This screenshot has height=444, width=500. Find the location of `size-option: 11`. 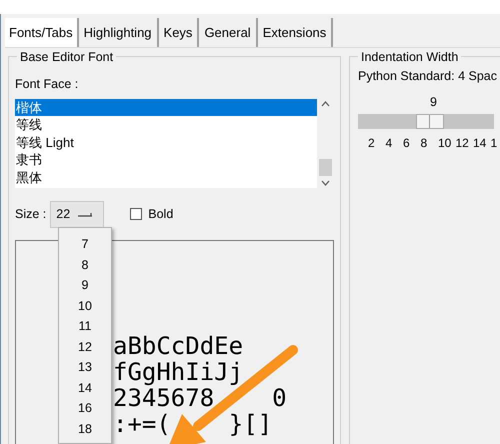

size-option: 11 is located at coordinates (85, 326).